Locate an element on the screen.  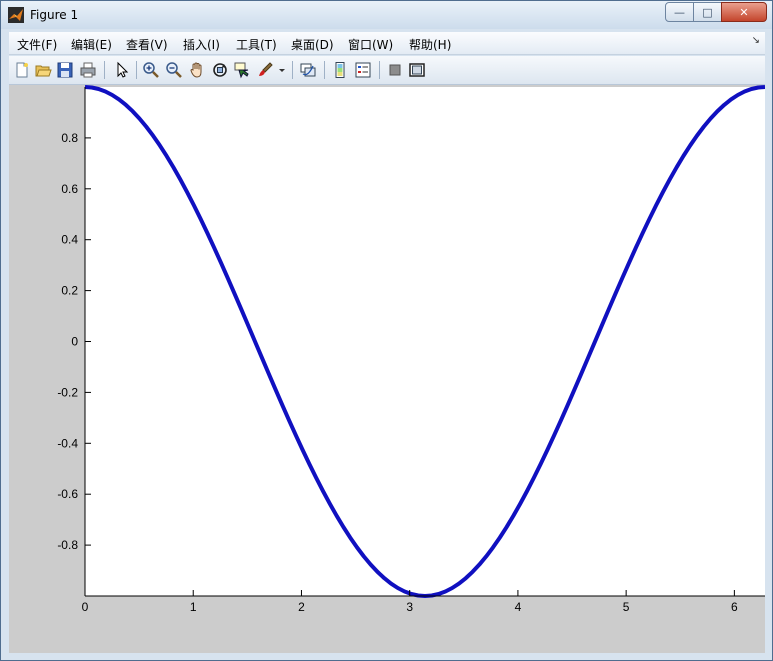
y-tick-label: 0 is located at coordinates (74, 342).